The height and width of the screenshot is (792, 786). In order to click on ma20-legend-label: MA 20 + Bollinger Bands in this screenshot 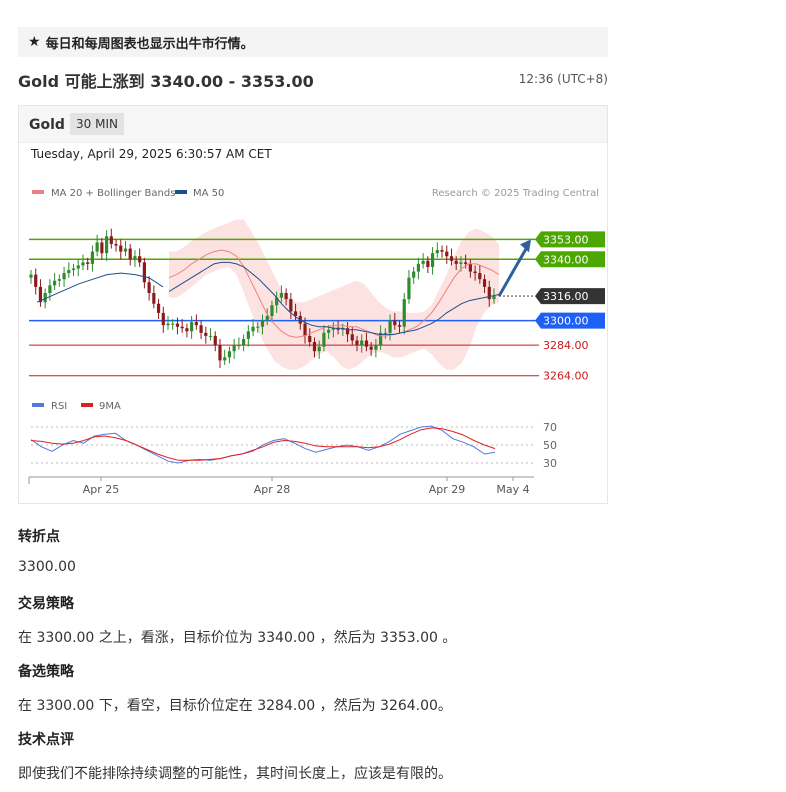, I will do `click(113, 193)`.